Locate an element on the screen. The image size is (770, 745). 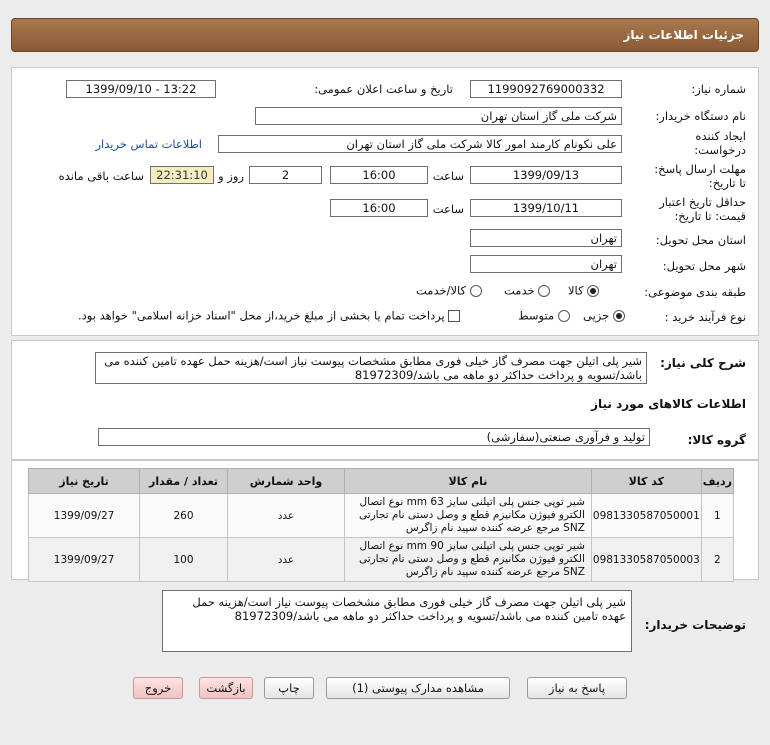
validity-date-field: 1399/10/11 is located at coordinates (546, 208).